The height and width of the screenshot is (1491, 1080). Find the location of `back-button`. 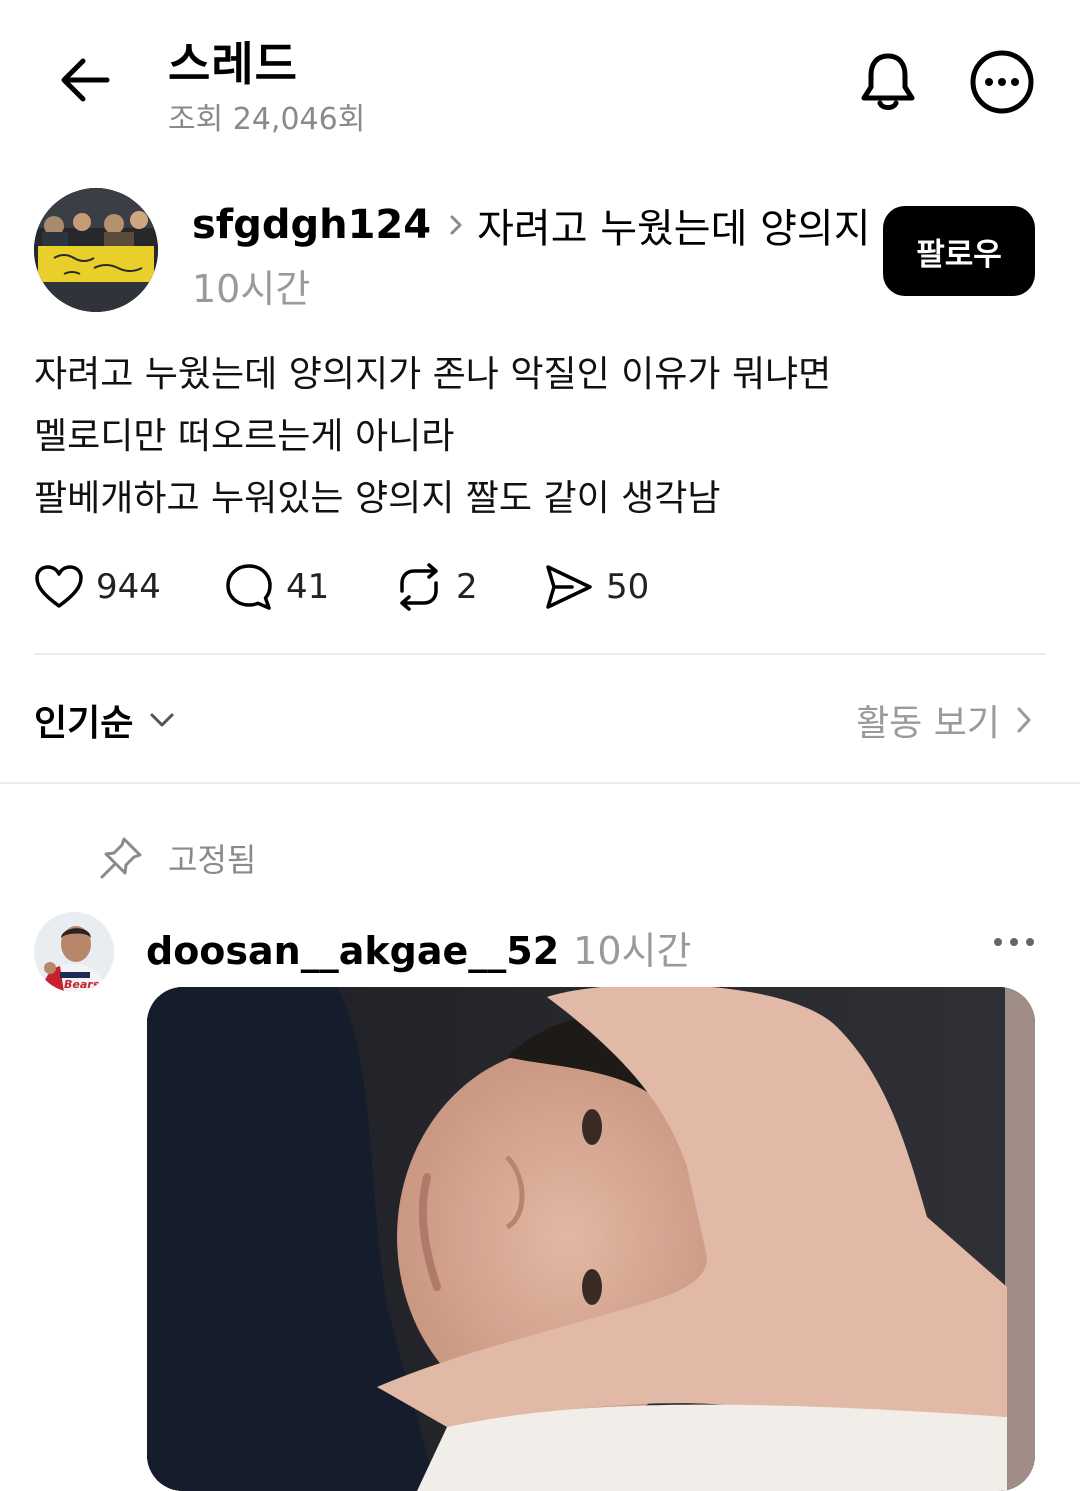

back-button is located at coordinates (85, 80).